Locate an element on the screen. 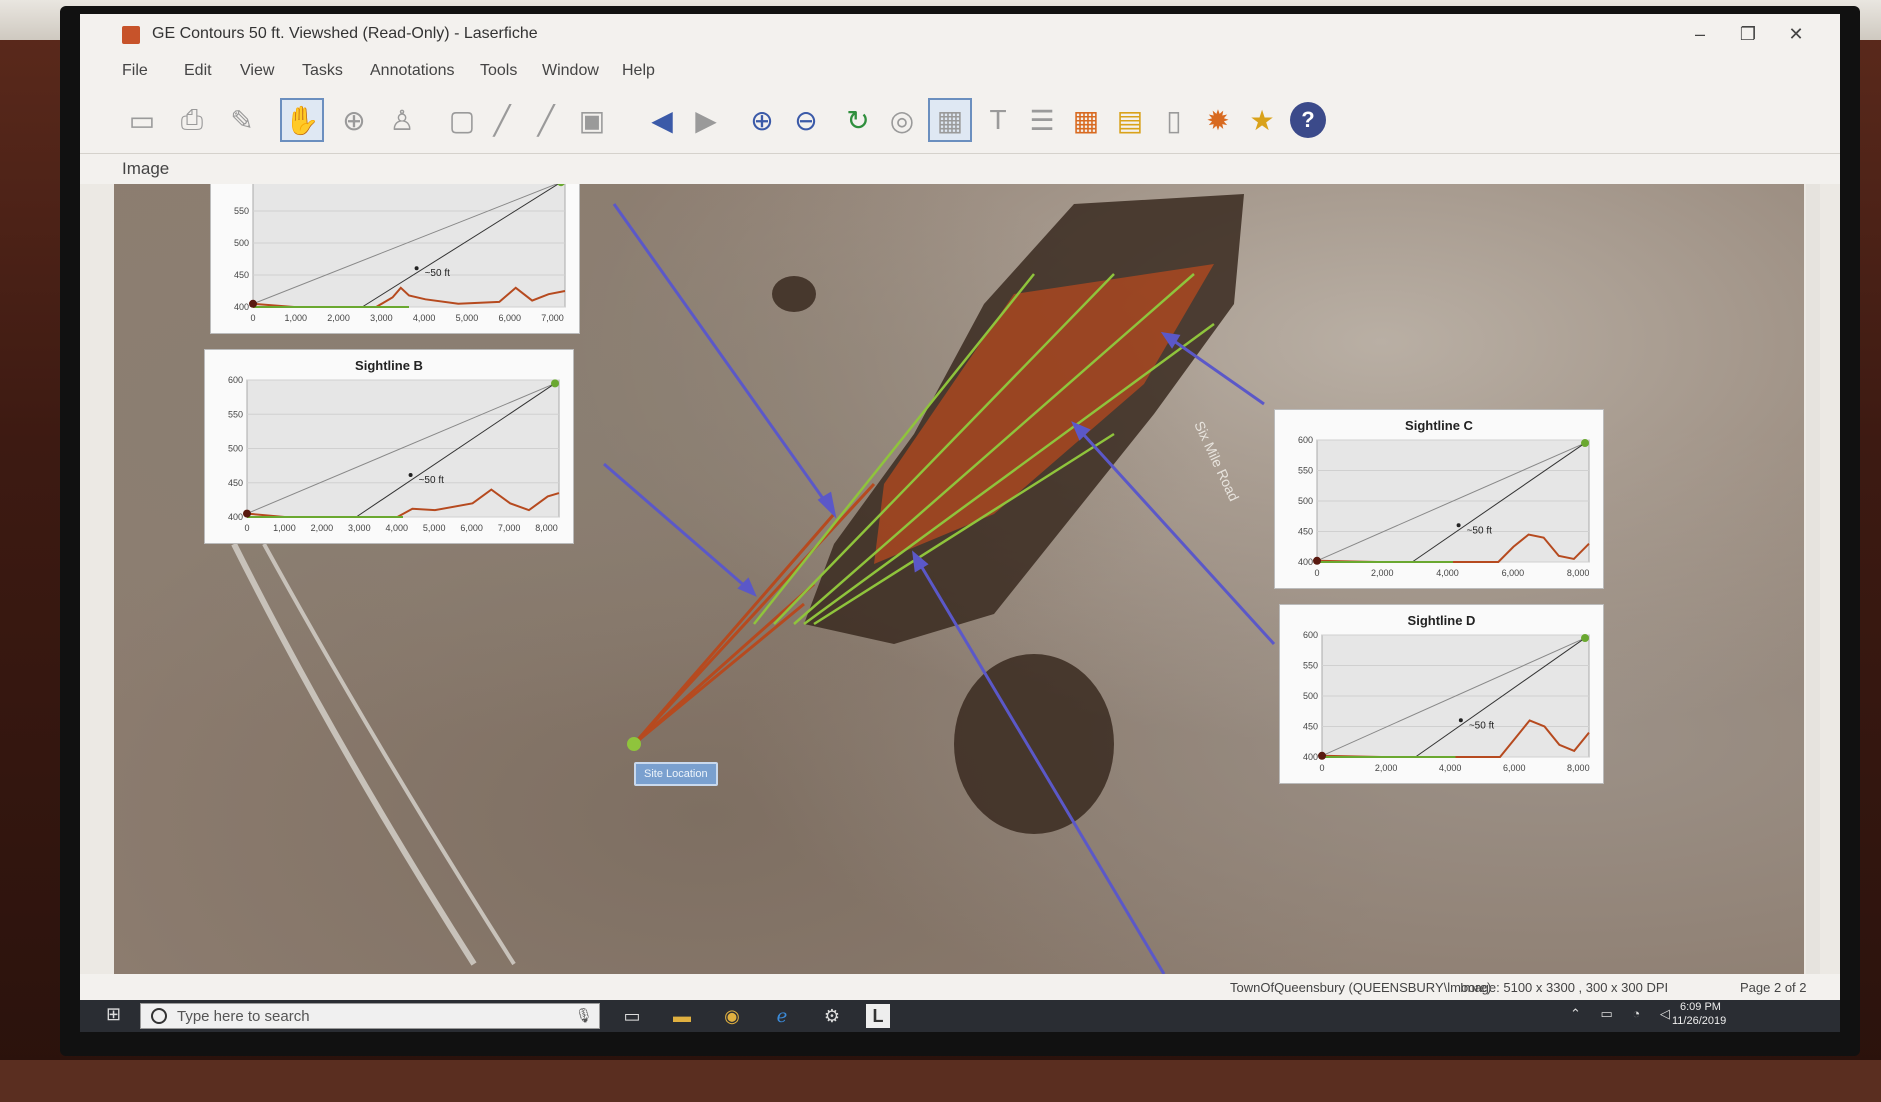 This screenshot has width=1881, height=1102. menu-tools: Tools is located at coordinates (498, 71).